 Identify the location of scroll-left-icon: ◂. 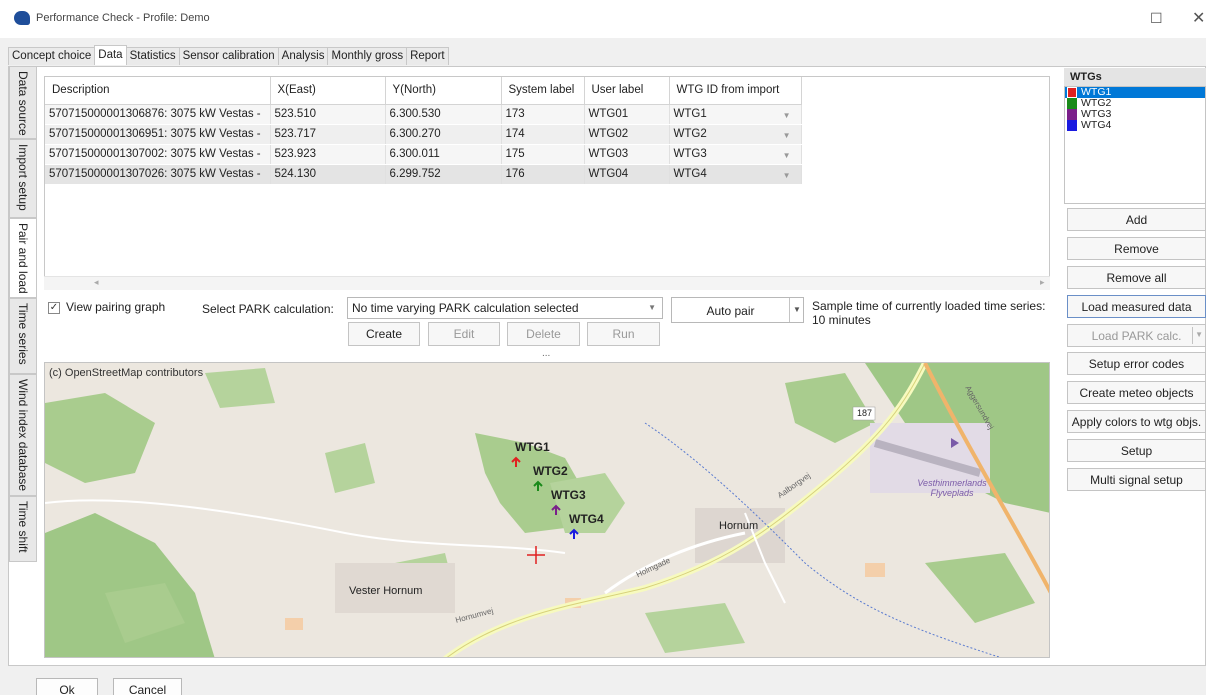
(96, 282).